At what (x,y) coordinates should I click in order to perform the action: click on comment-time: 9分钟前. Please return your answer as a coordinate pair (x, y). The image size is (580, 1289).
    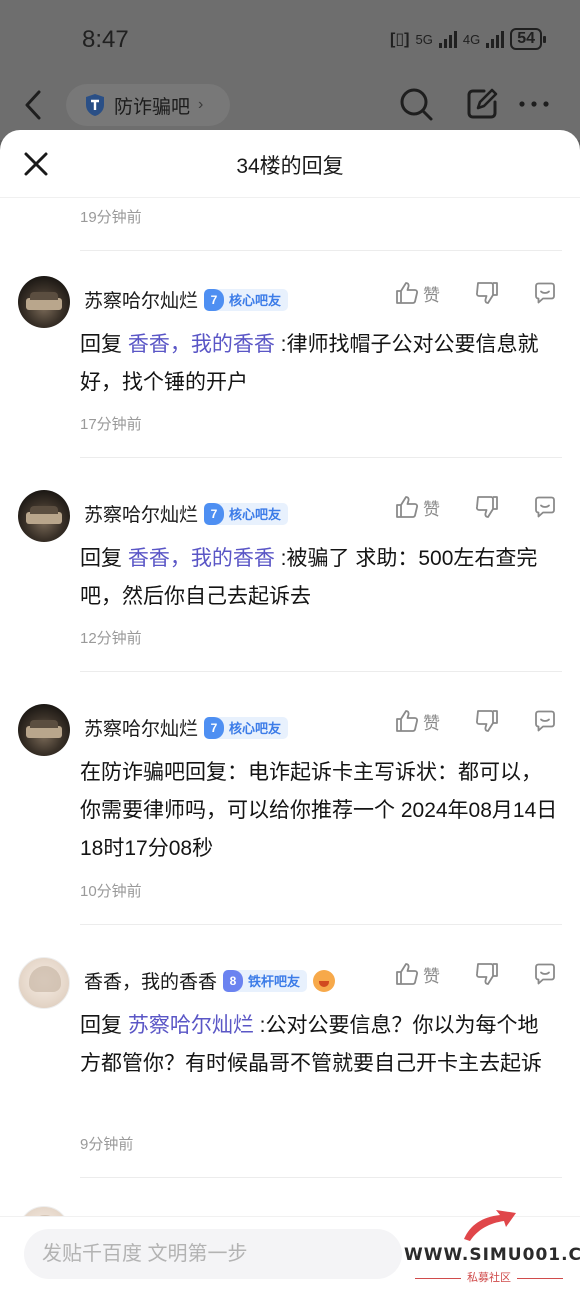
    Looking at the image, I should click on (107, 1144).